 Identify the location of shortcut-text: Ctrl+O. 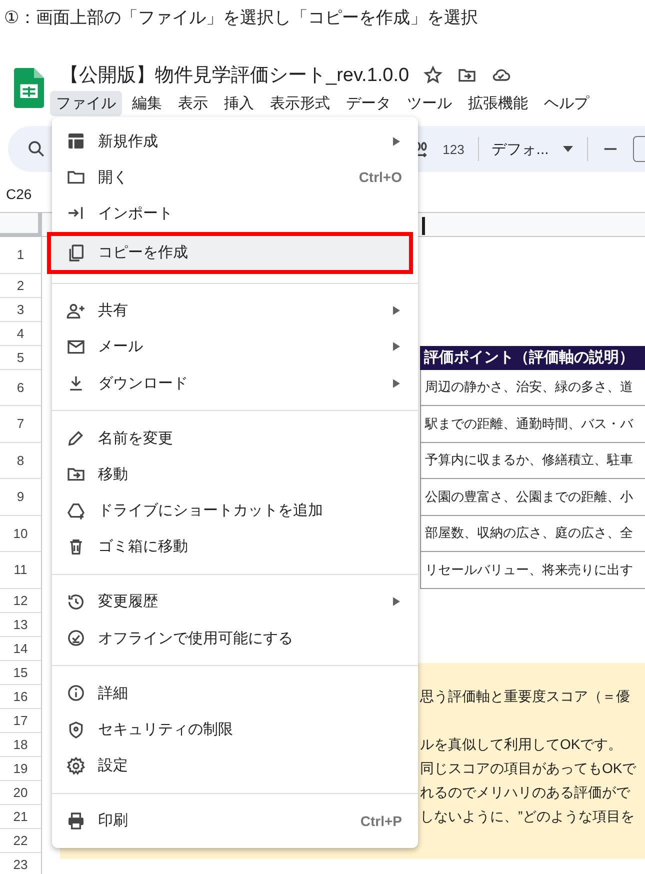
(380, 177).